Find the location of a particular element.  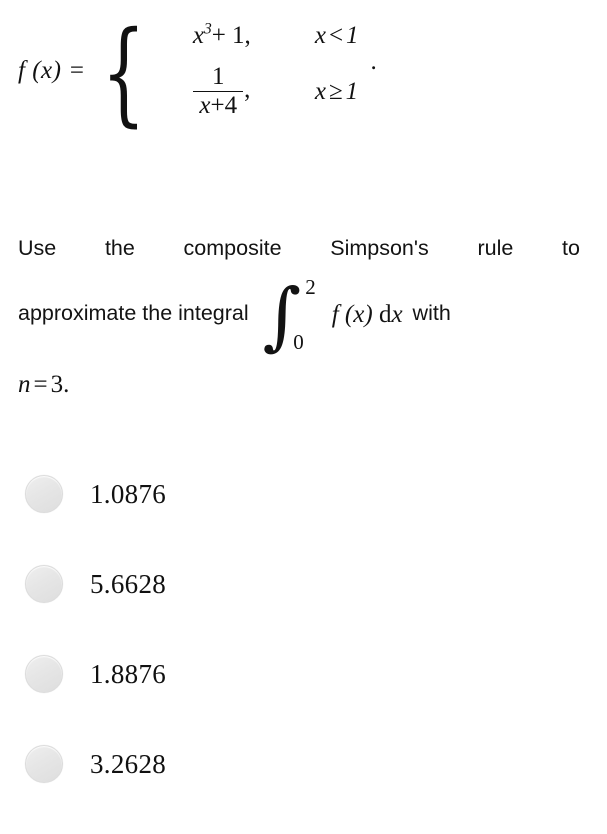

fraction-numerator: 1 is located at coordinates (218, 76).